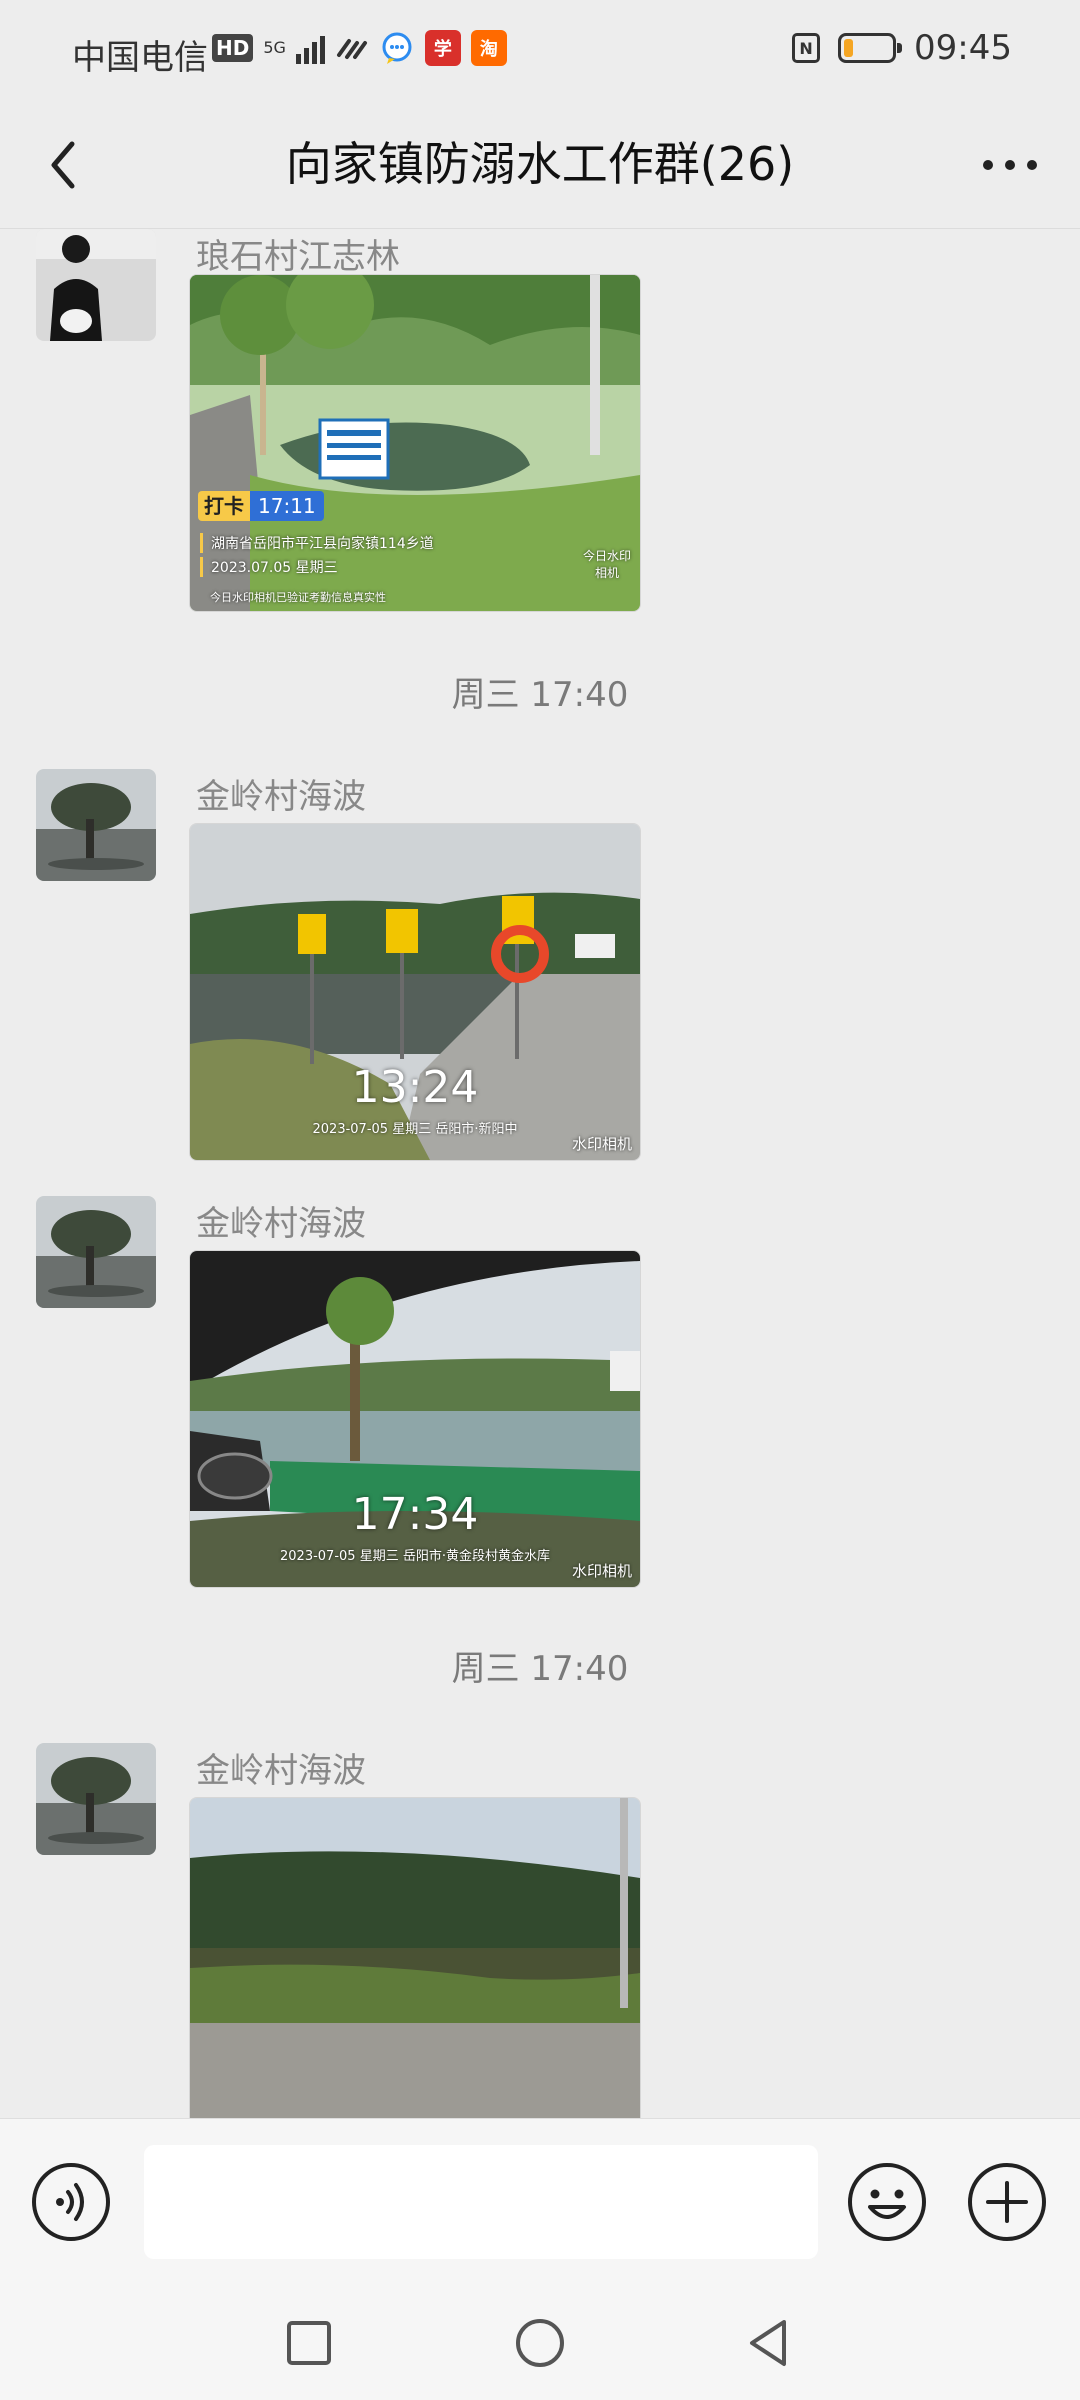 This screenshot has width=1080, height=2400. I want to click on emoji-icon, so click(887, 2202).